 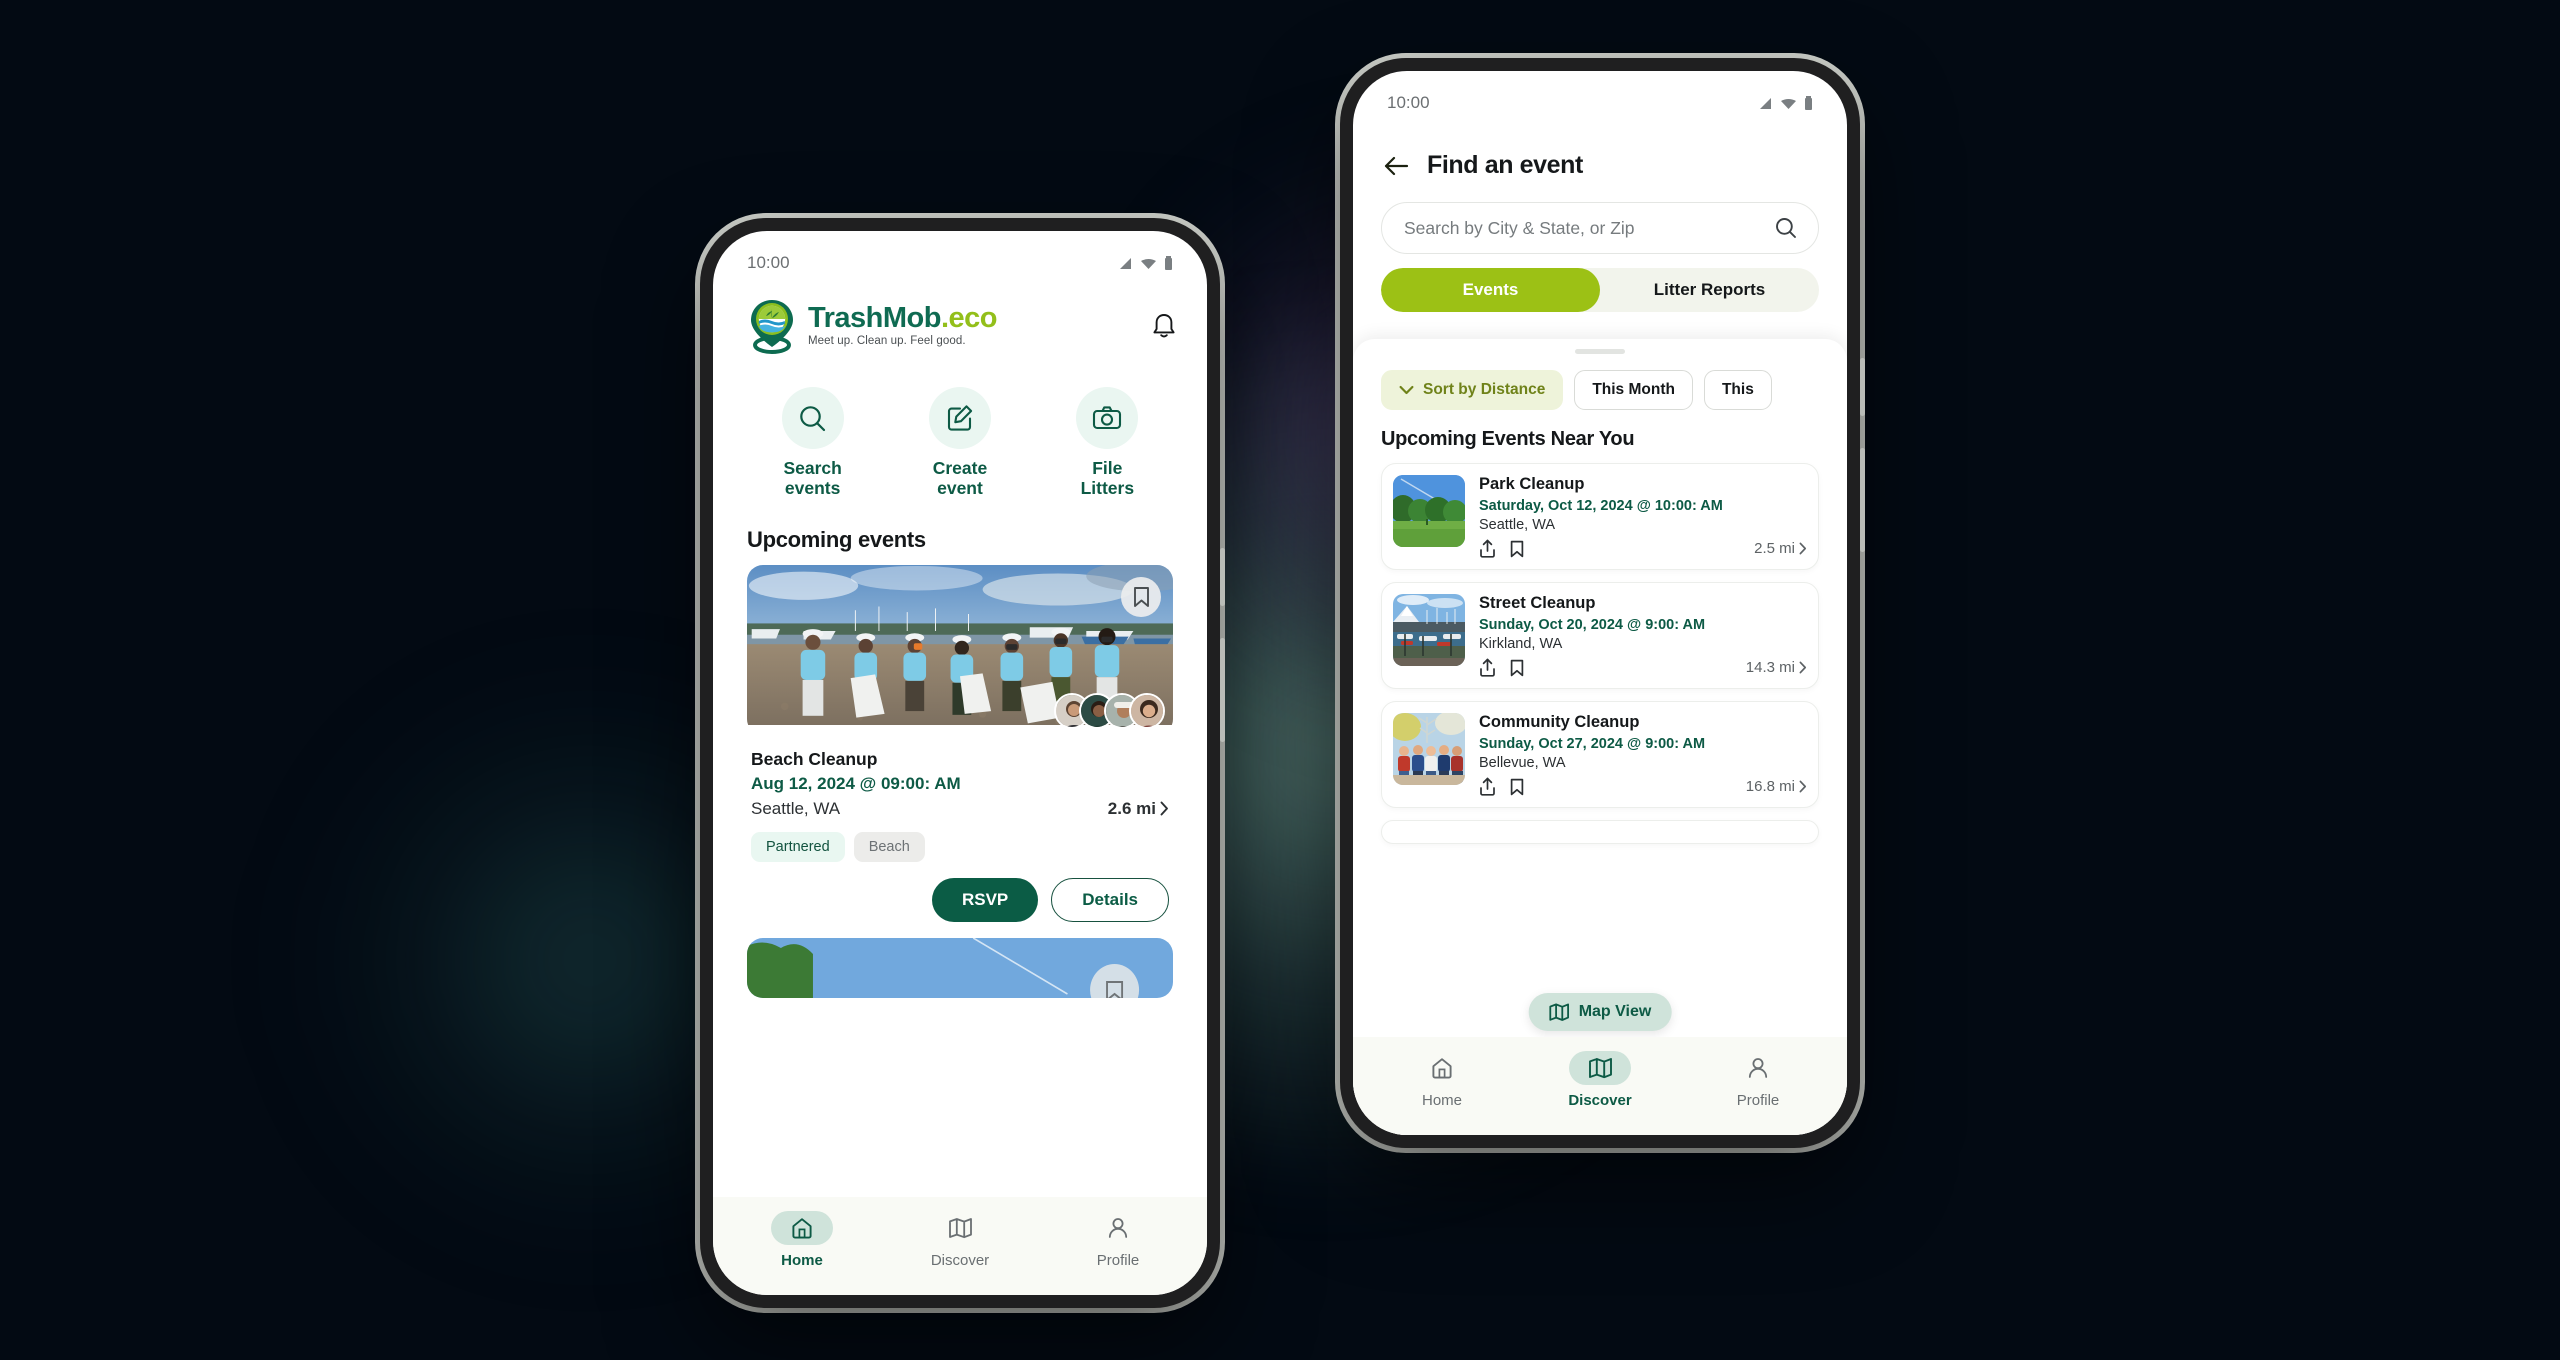 I want to click on search-input: Search by City & State, or Zip, so click(x=1600, y=228).